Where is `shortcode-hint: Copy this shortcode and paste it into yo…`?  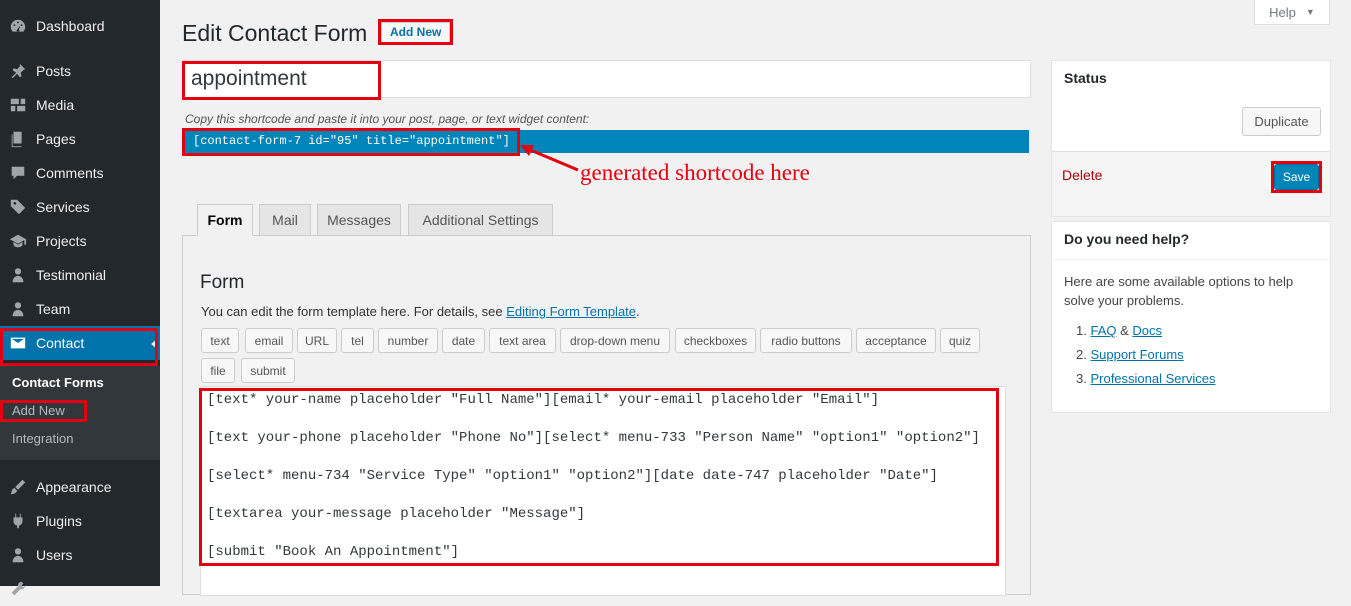
shortcode-hint: Copy this shortcode and paste it into yo… is located at coordinates (387, 119).